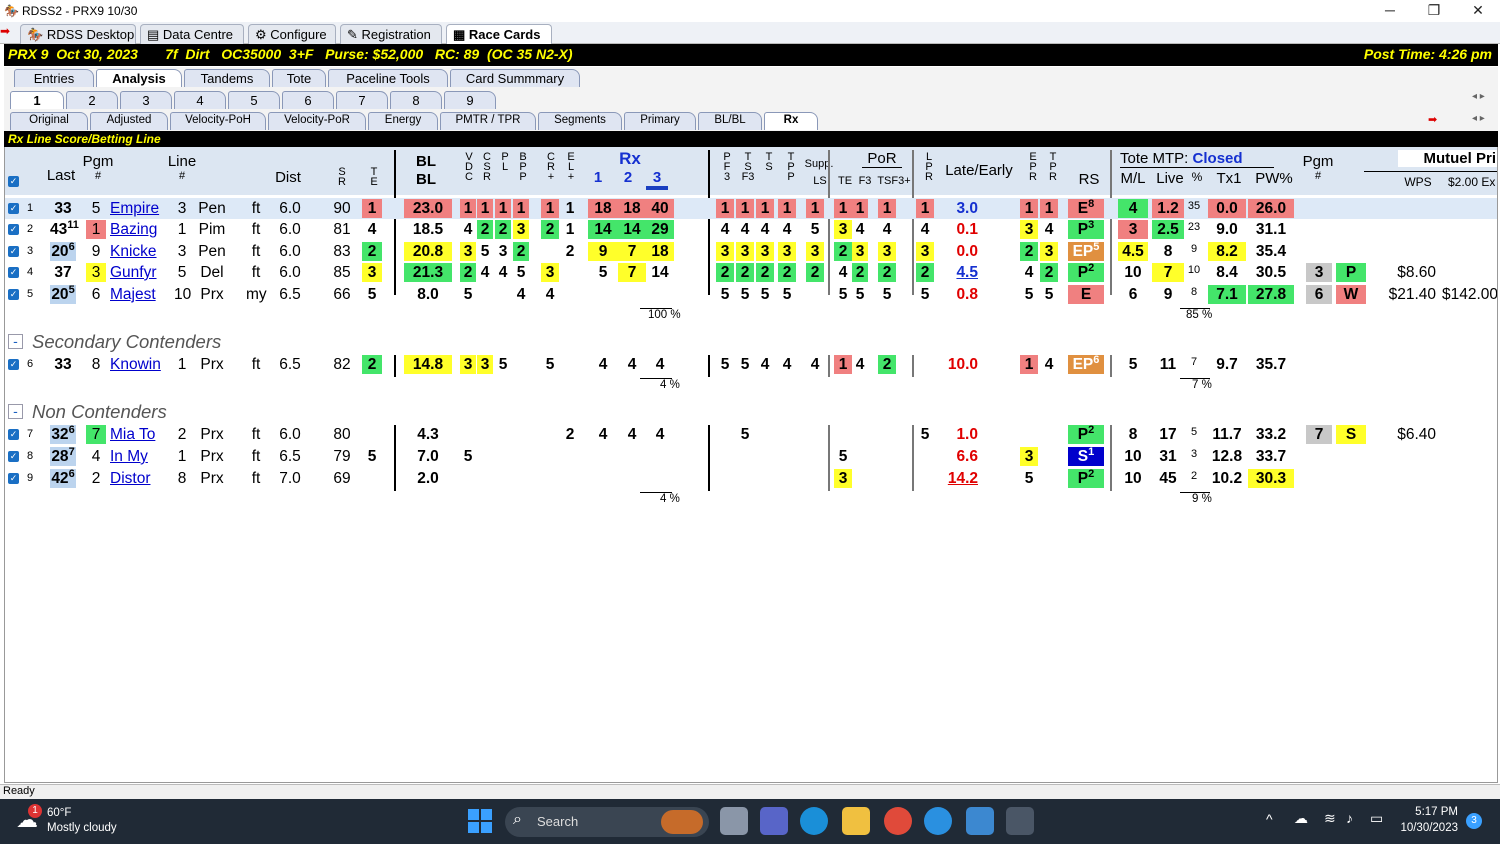 The image size is (1500, 844). What do you see at coordinates (138, 434) in the screenshot?
I see `cell-horse: Mia To` at bounding box center [138, 434].